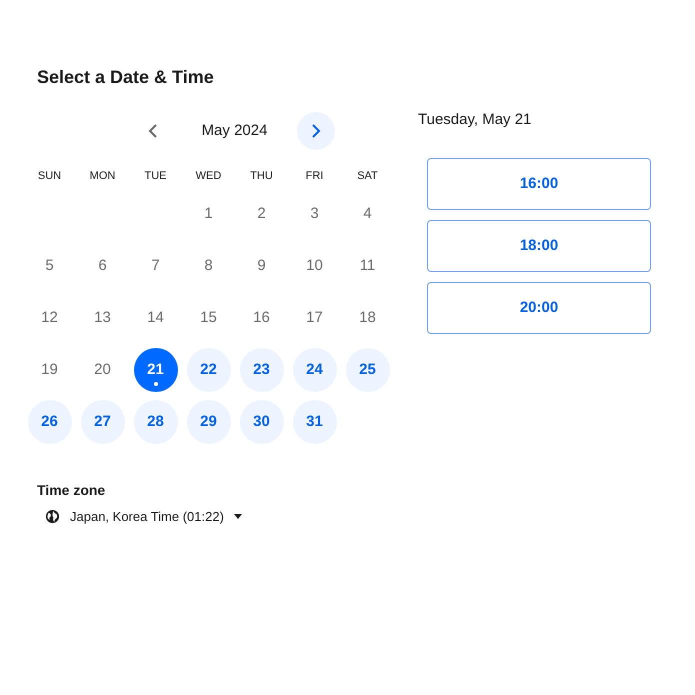 The width and height of the screenshot is (695, 695). What do you see at coordinates (314, 176) in the screenshot?
I see `weekday-label: FRI` at bounding box center [314, 176].